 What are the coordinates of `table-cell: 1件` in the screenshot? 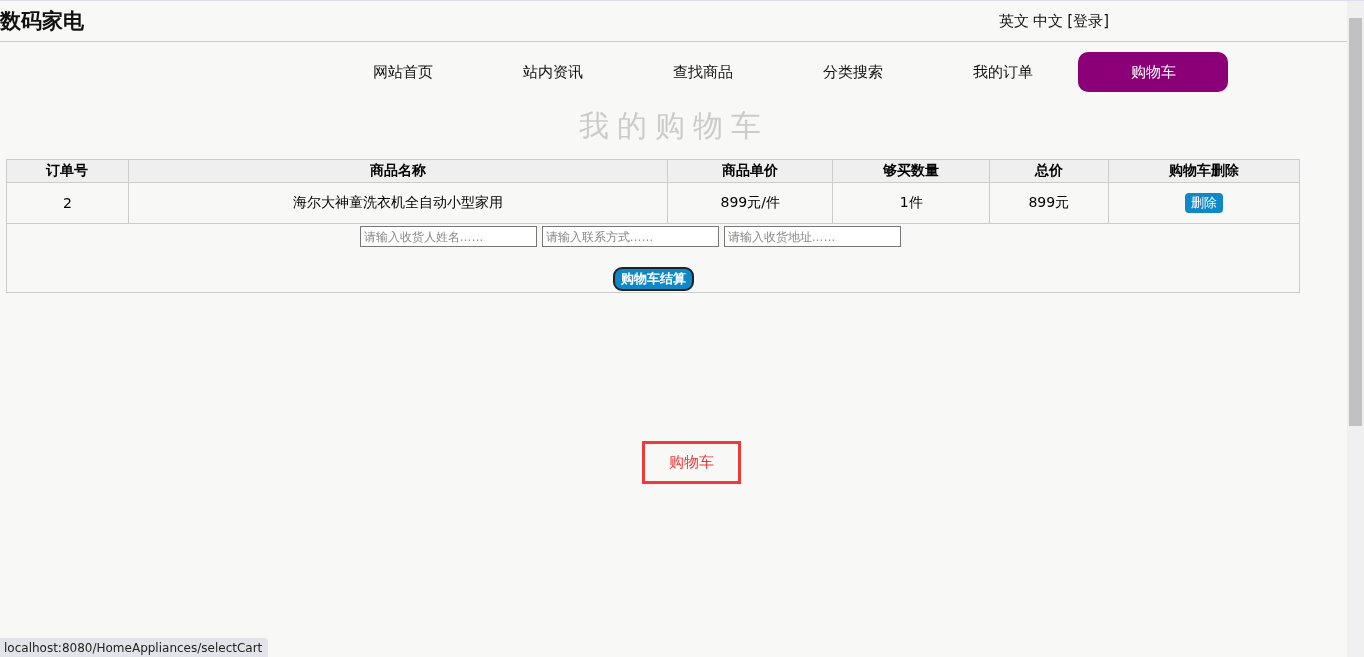 It's located at (911, 203).